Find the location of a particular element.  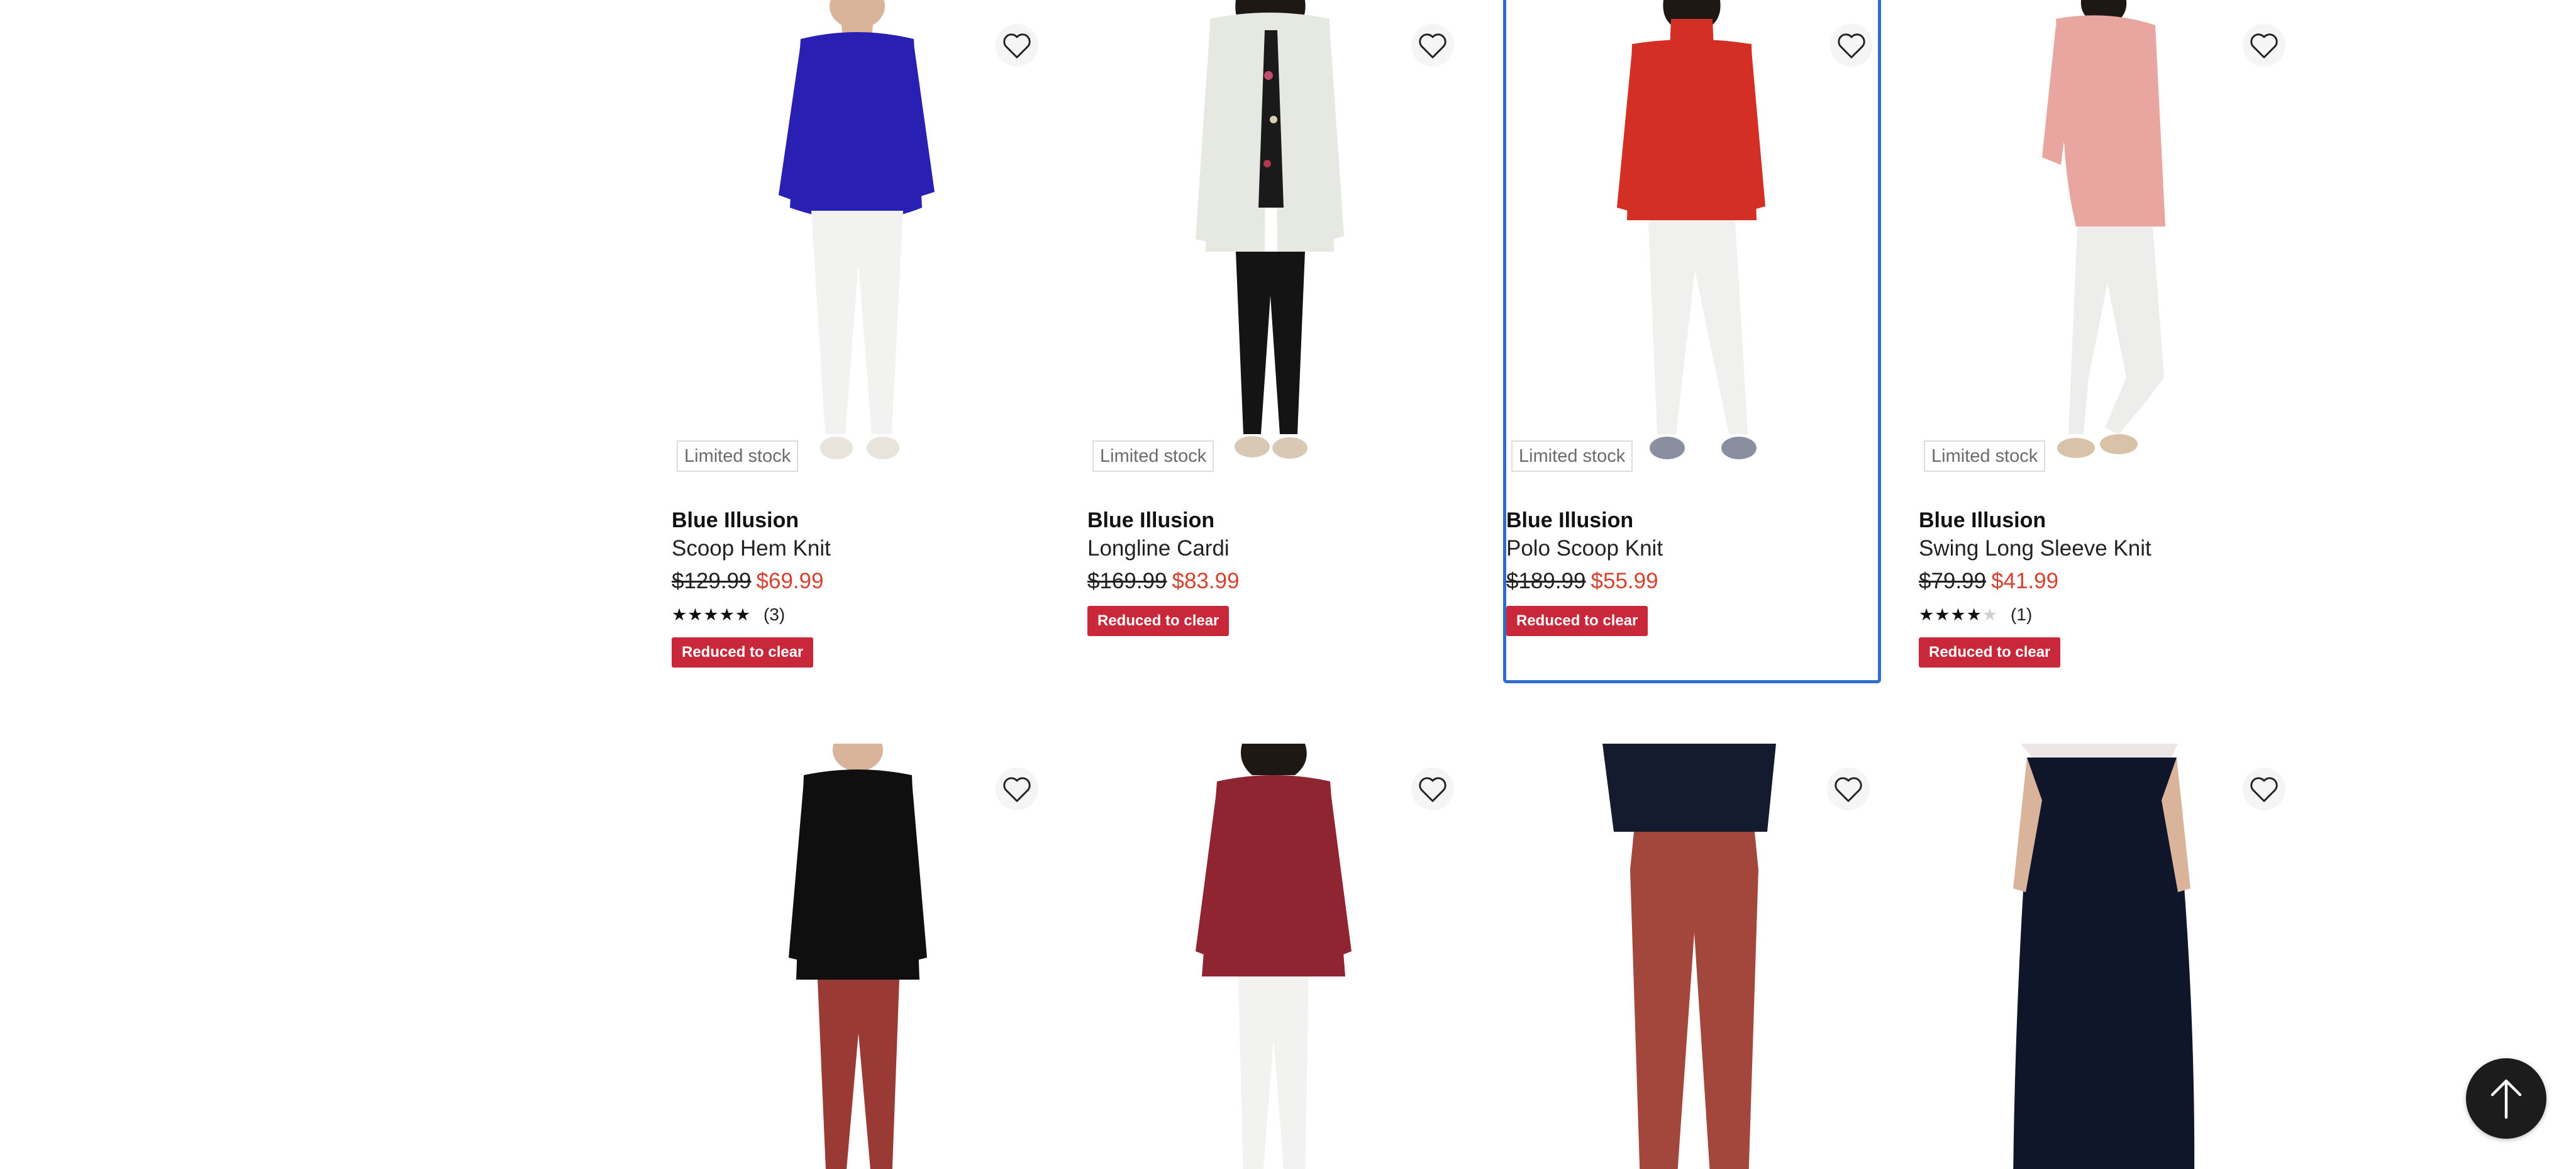

original-price: $79.99 is located at coordinates (1953, 581).